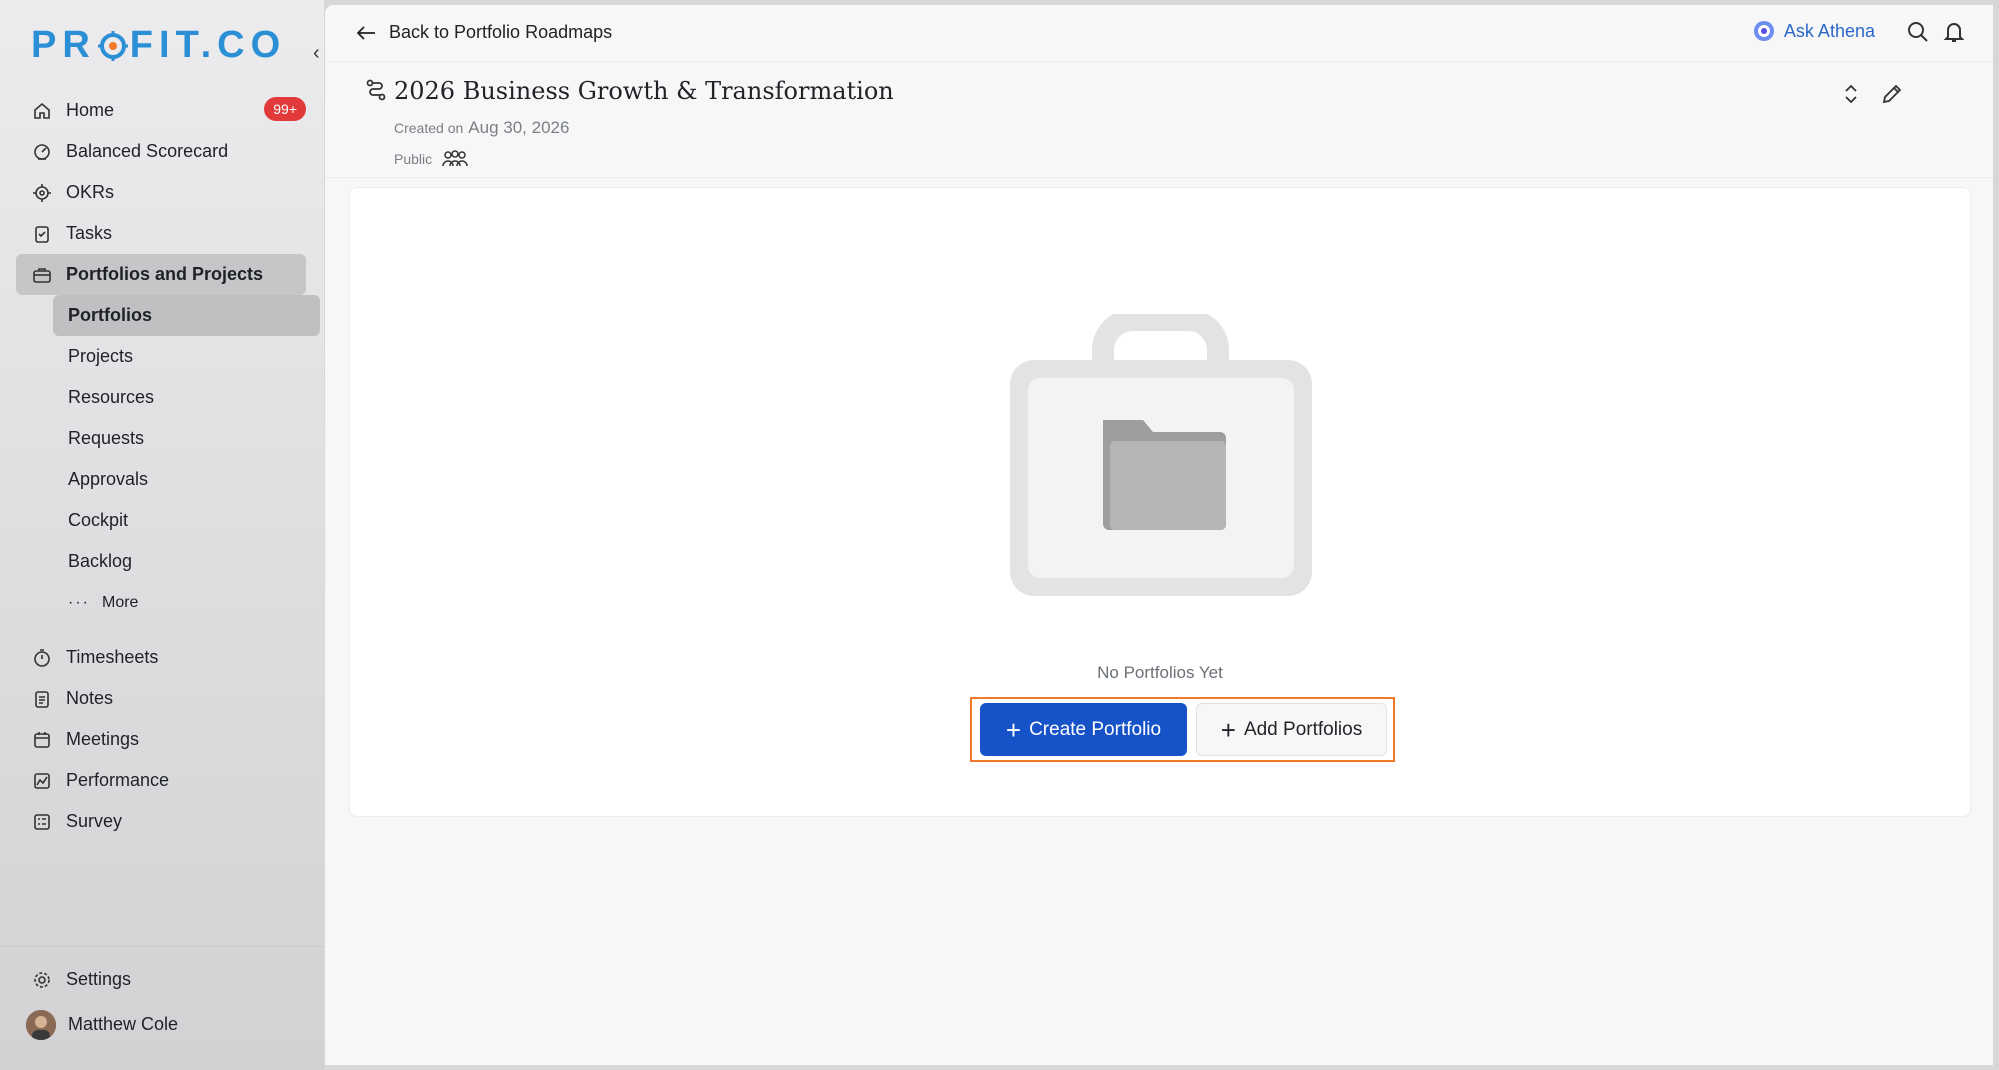  I want to click on expand-collapse-icon, so click(1851, 94).